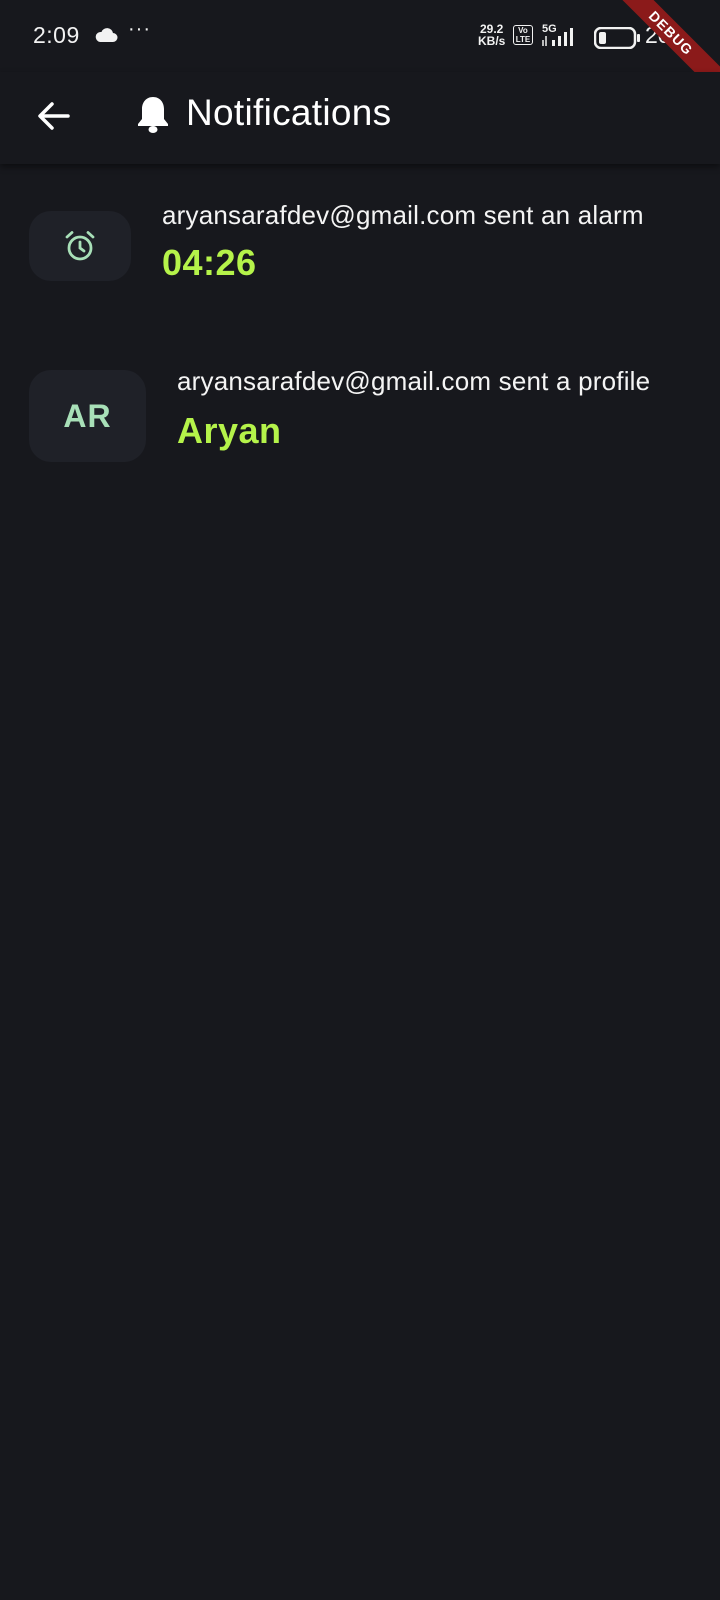  What do you see at coordinates (360, 36) in the screenshot?
I see `status-bar: 2:09 ··· 29.2 KB/s Vo LTE 5G` at bounding box center [360, 36].